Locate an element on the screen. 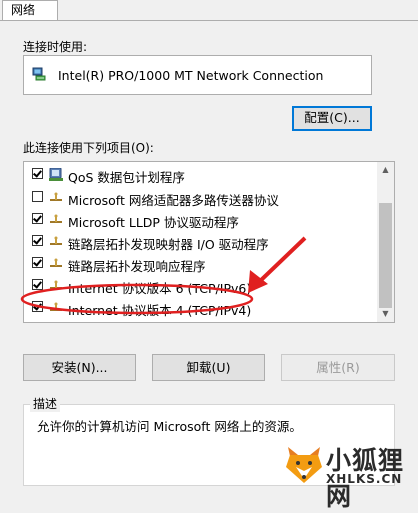 Image resolution: width=418 pixels, height=513 pixels. list-item-label: 链路层拓扑发现映射器 I/O 驱动程序 is located at coordinates (168, 244).